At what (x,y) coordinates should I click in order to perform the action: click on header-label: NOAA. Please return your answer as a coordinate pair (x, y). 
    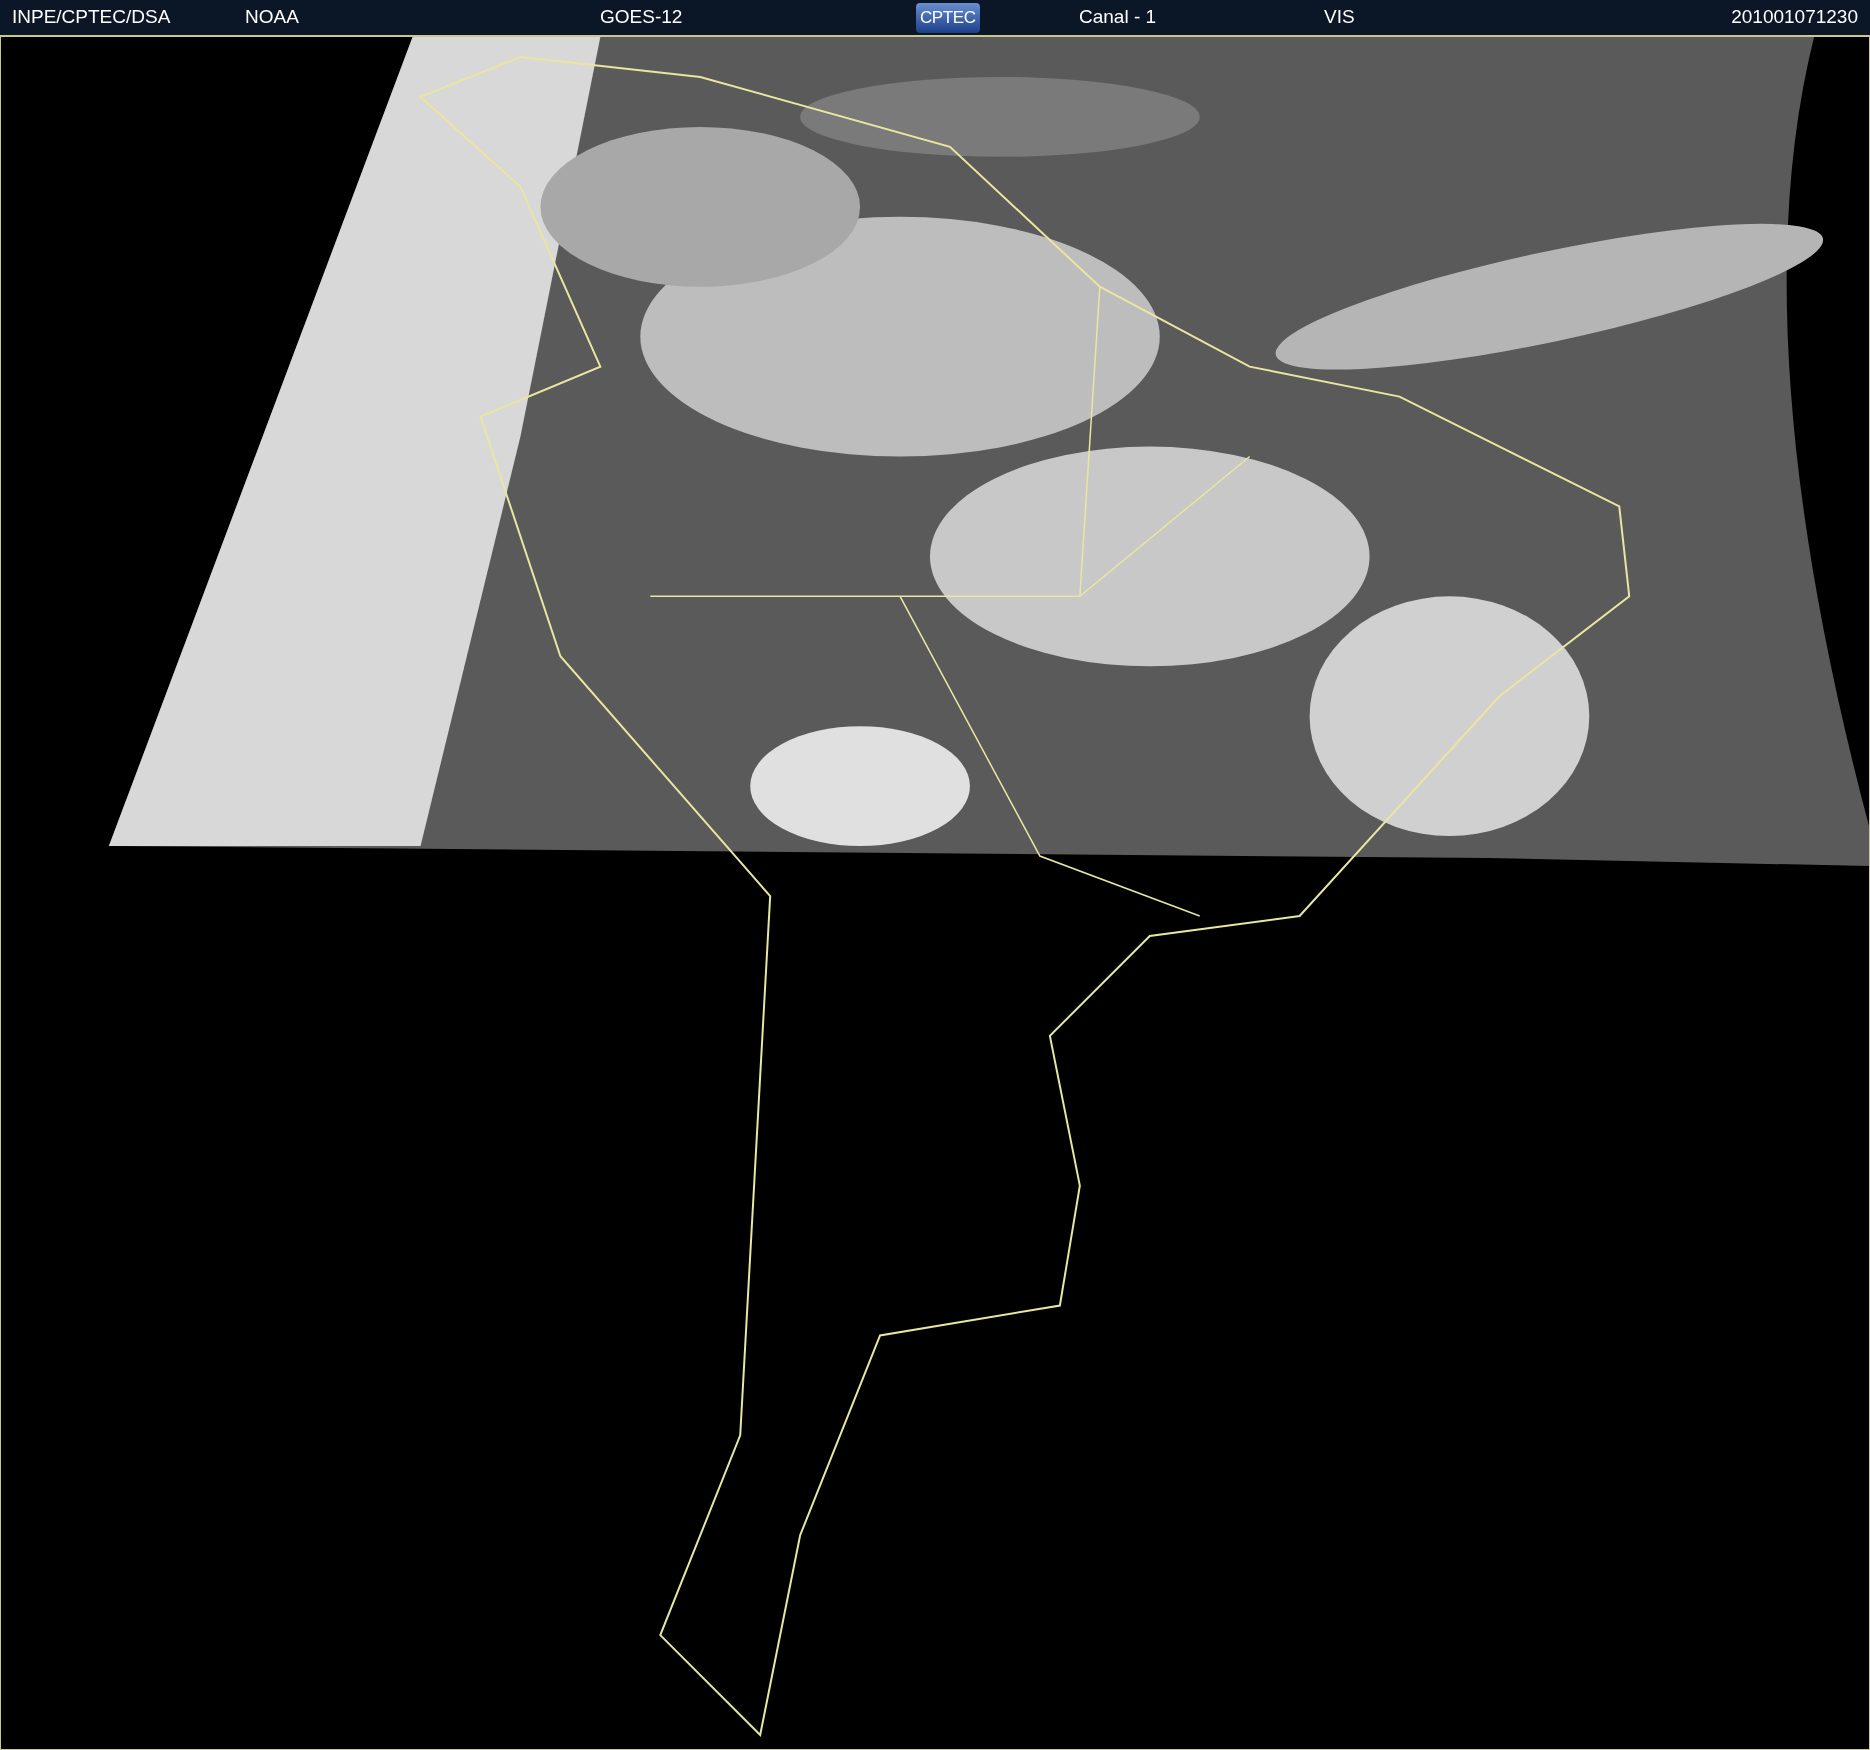
    Looking at the image, I should click on (272, 17).